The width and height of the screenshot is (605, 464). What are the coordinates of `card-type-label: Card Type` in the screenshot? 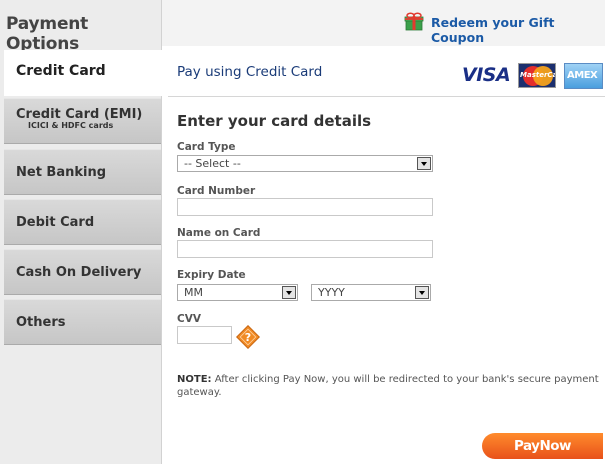 It's located at (206, 147).